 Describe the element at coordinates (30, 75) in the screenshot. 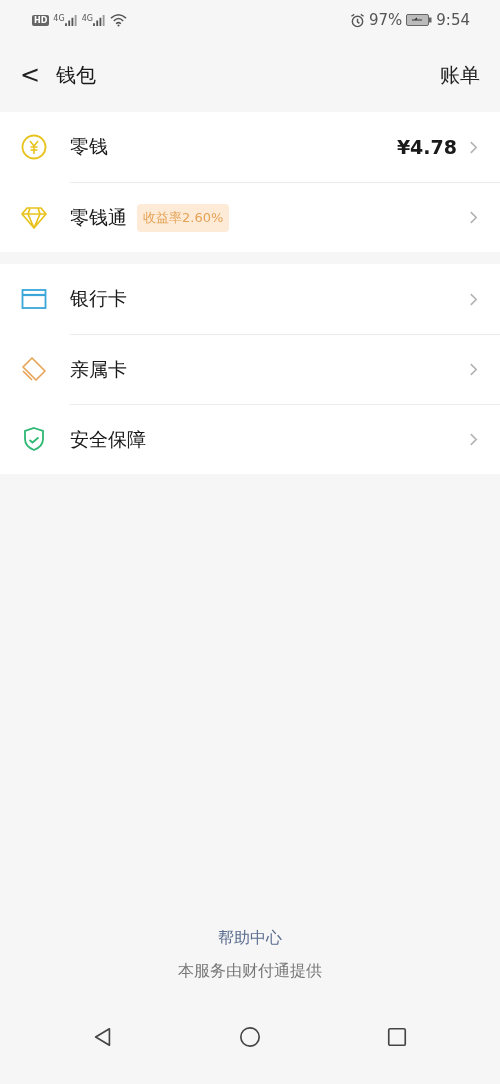

I see `back-button: <` at that location.